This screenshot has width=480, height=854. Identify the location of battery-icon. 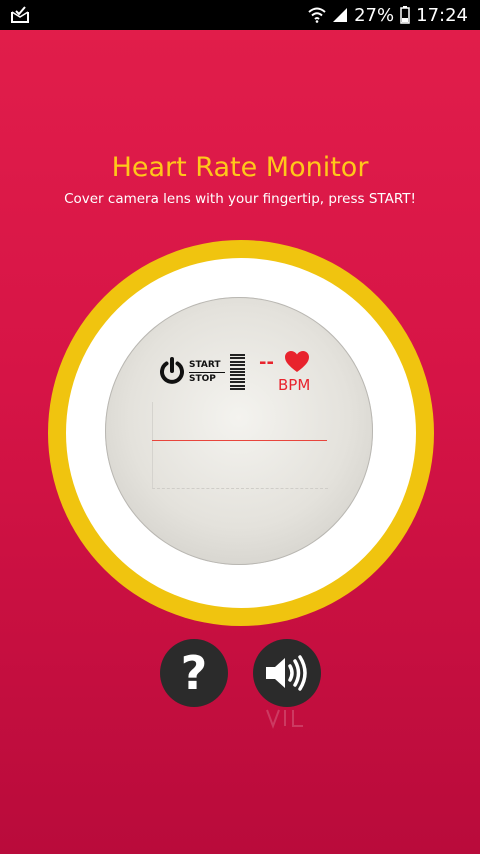
(405, 15).